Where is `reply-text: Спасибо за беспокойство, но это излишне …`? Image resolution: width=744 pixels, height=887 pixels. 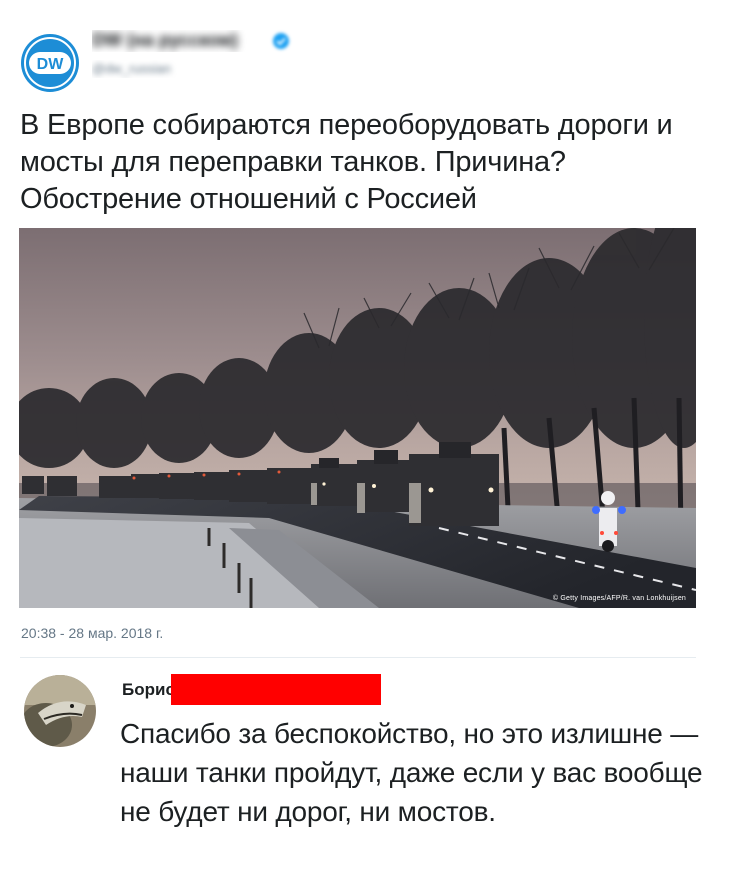 reply-text: Спасибо за беспокойство, но это излишне … is located at coordinates (411, 772).